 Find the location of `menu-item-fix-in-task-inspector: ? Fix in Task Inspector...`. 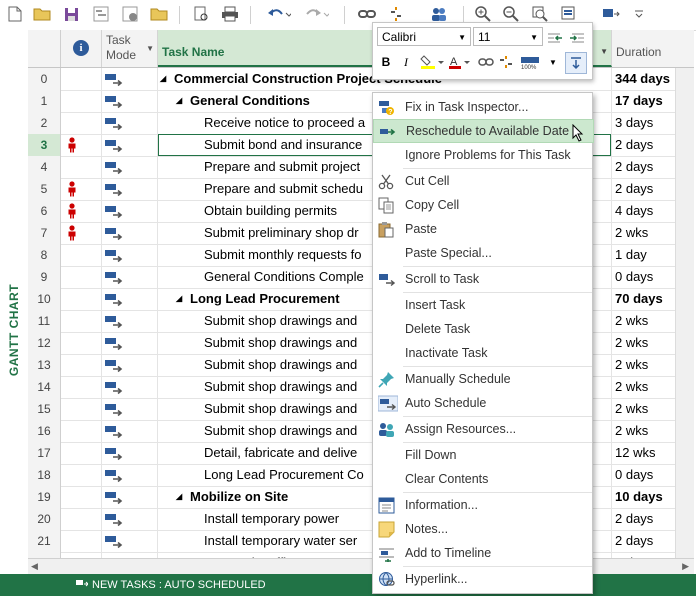

menu-item-fix-in-task-inspector: ? Fix in Task Inspector... is located at coordinates (482, 107).